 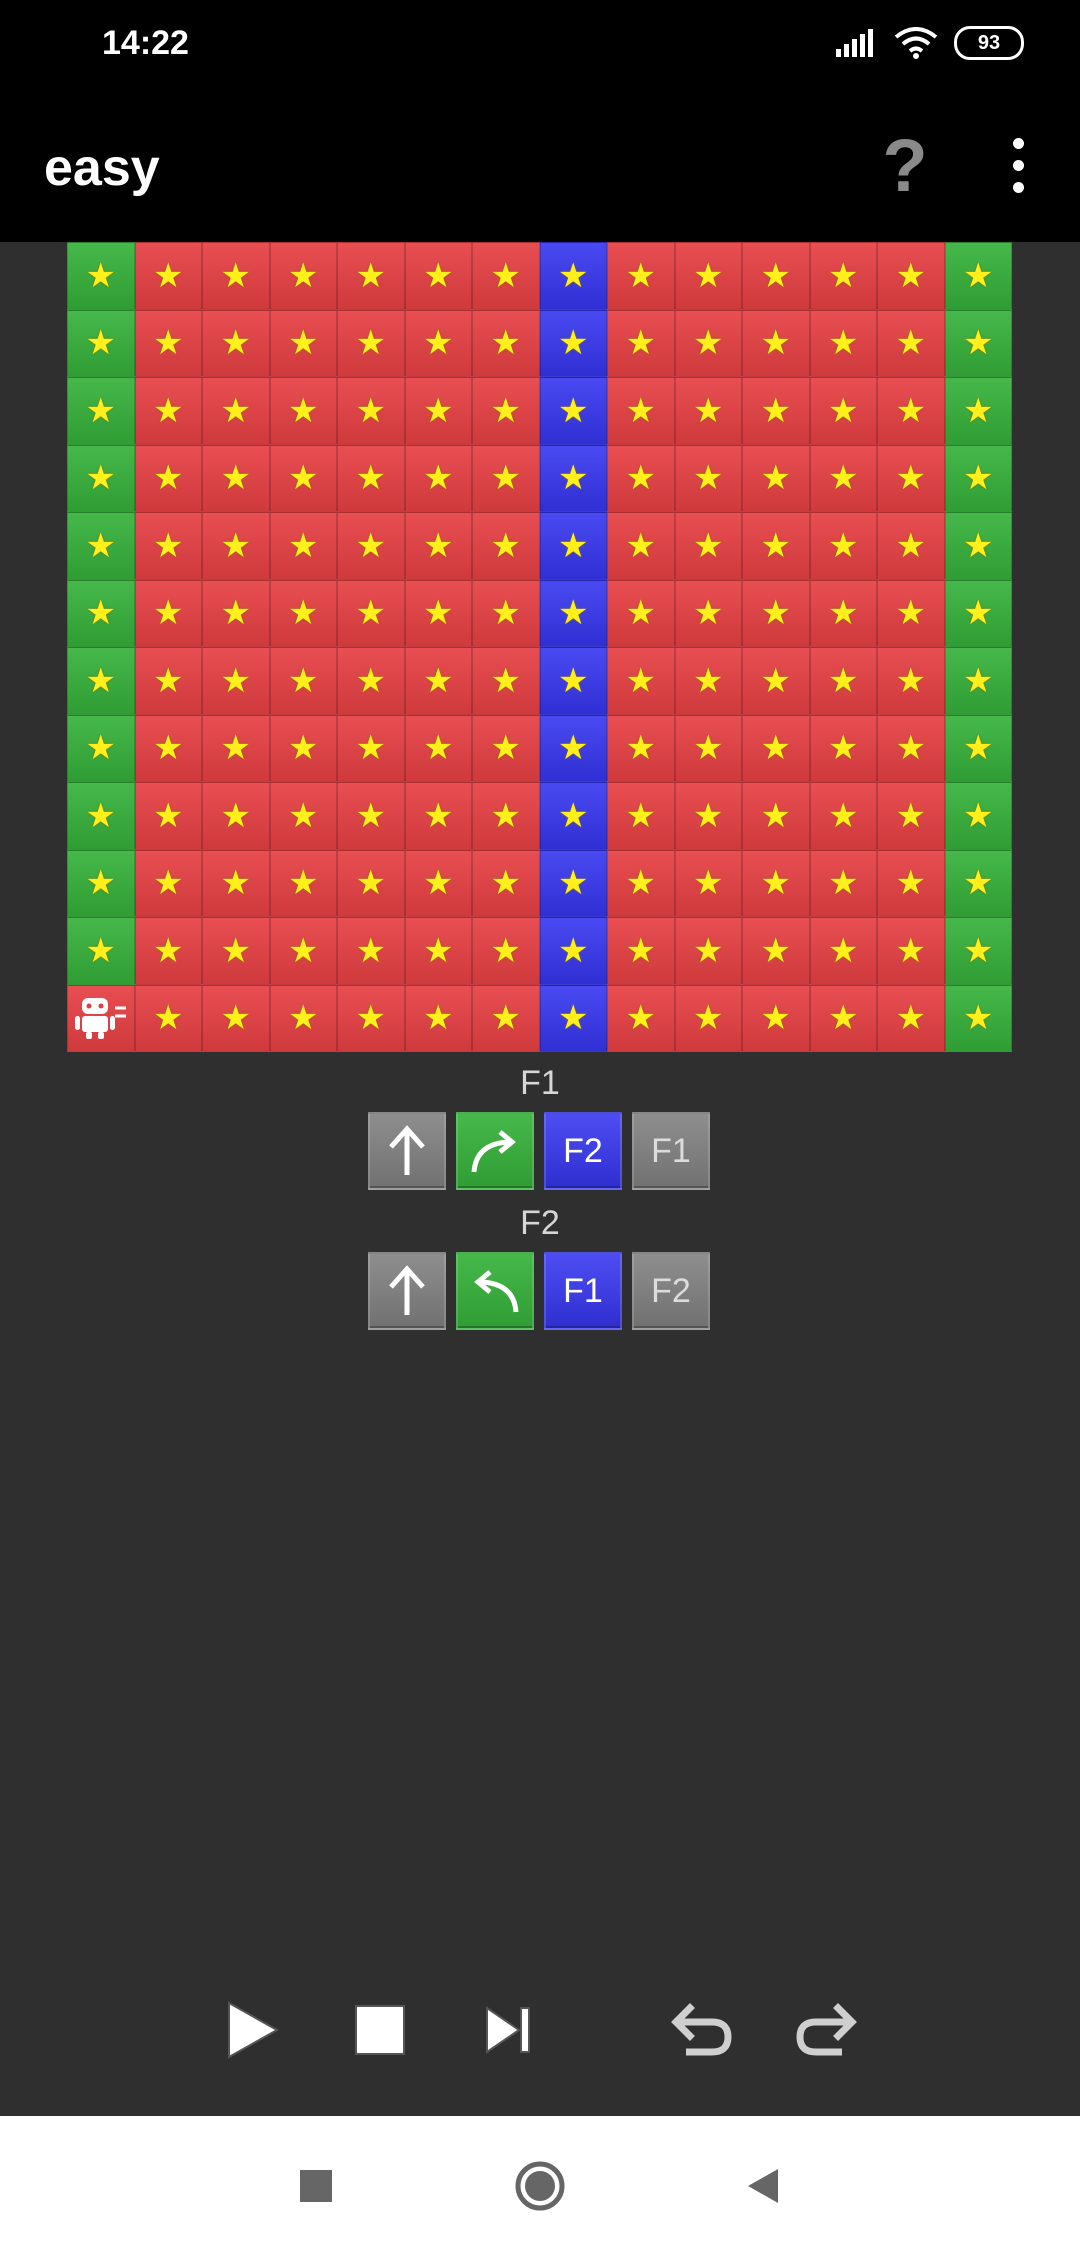 I want to click on back-button, so click(x=762, y=2186).